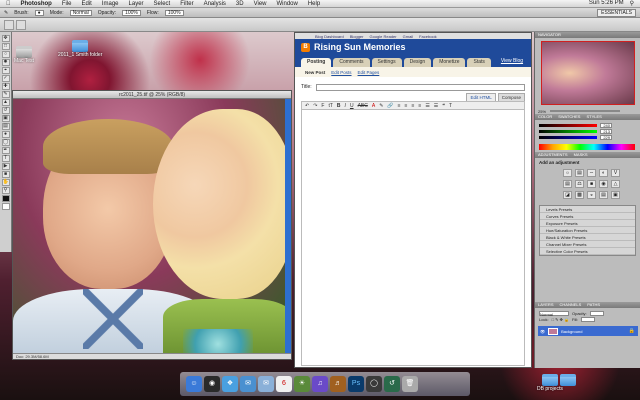 The width and height of the screenshot is (640, 400). Describe the element at coordinates (591, 195) in the screenshot. I see `threshold-icon: ◒` at that location.